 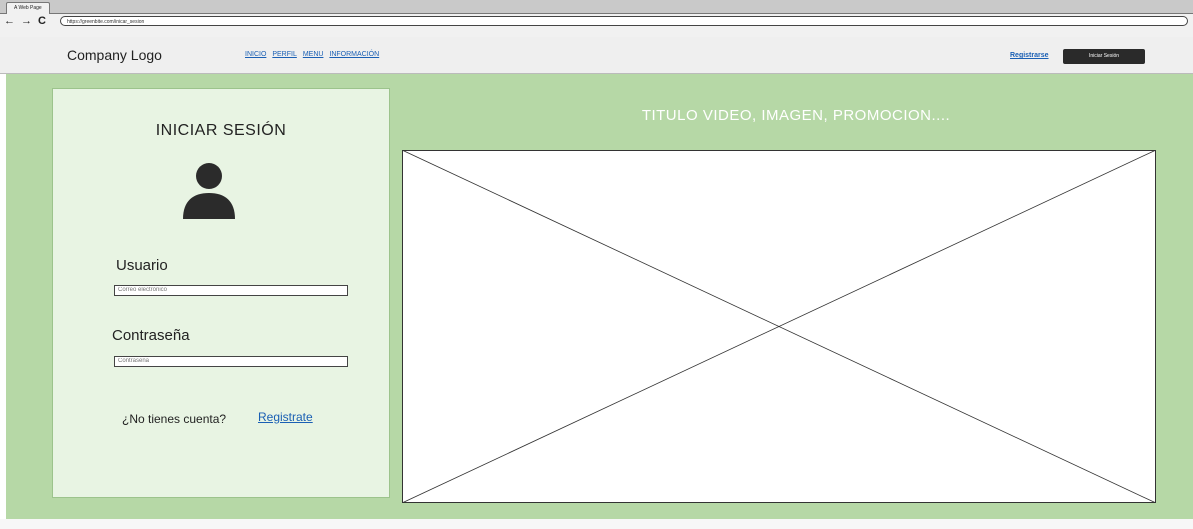 What do you see at coordinates (231, 361) in the screenshot?
I see `password-field` at bounding box center [231, 361].